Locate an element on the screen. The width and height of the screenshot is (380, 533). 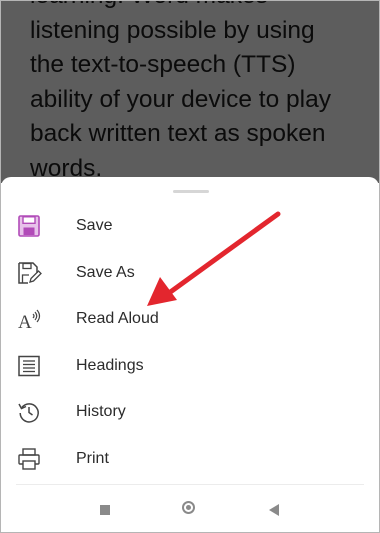
document-line: ability of your device to play is located at coordinates (180, 99).